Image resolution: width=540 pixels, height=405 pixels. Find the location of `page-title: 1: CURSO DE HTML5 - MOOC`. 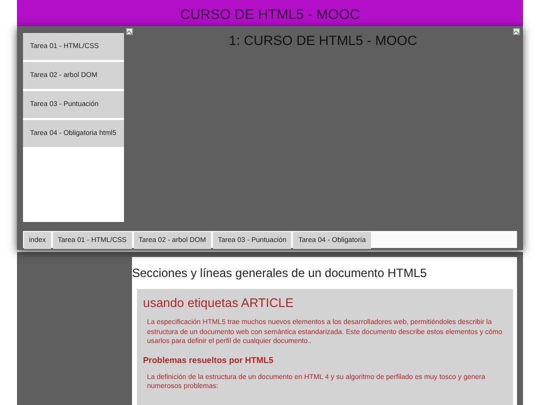

page-title: 1: CURSO DE HTML5 - MOOC is located at coordinates (323, 40).